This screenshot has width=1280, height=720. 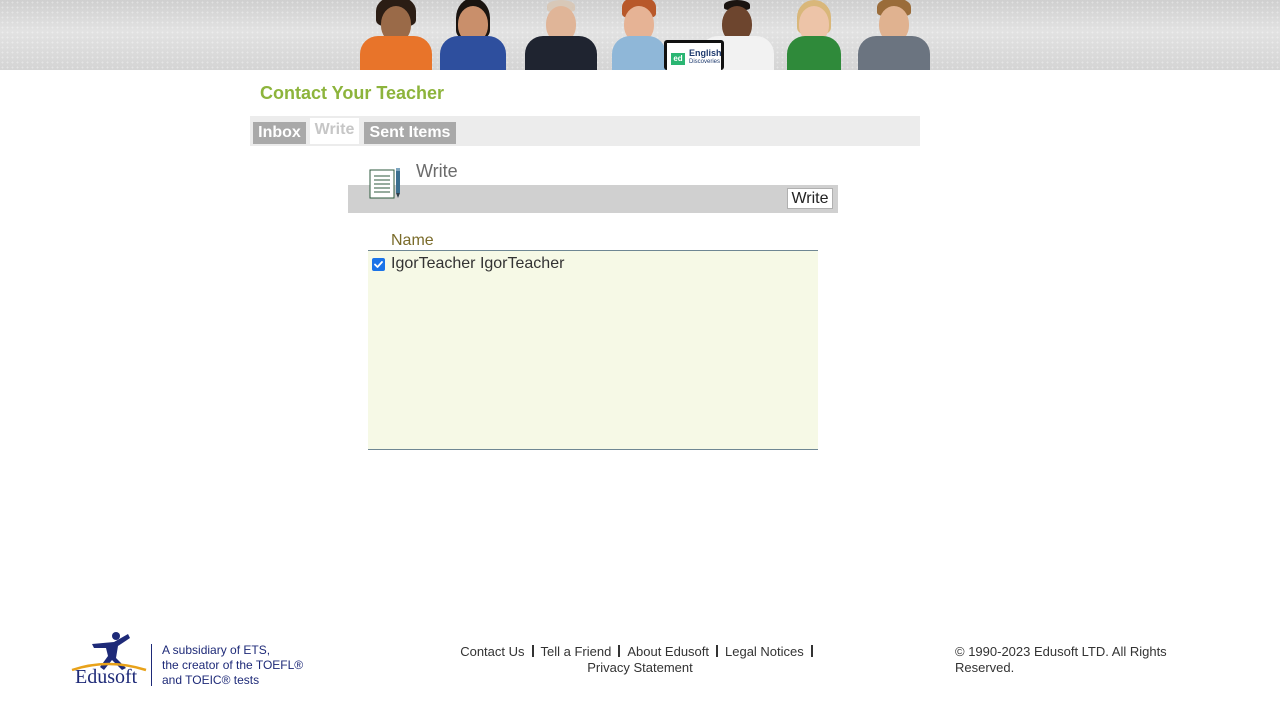 I want to click on tab-bar: Inbox Write Sent Items, so click(x=585, y=131).